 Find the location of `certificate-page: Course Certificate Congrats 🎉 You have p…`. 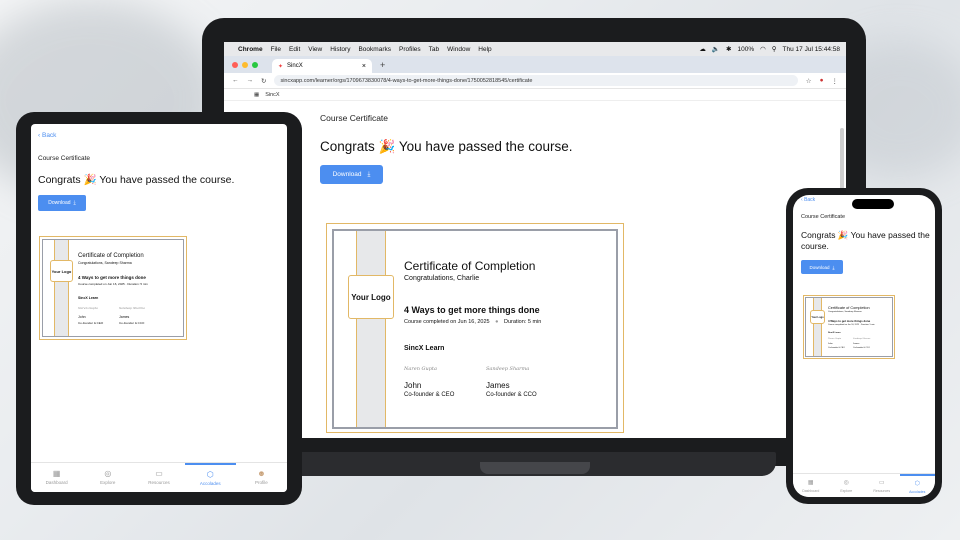

certificate-page: Course Certificate Congrats 🎉 You have p… is located at coordinates (535, 148).